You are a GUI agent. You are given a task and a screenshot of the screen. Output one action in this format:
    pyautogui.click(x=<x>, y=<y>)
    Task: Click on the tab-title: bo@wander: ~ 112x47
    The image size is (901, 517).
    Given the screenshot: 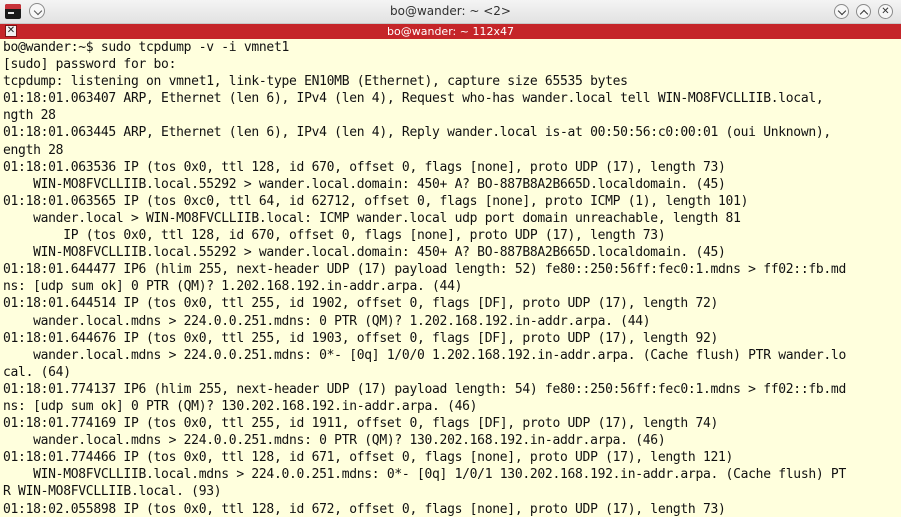 What is the action you would take?
    pyautogui.click(x=450, y=31)
    